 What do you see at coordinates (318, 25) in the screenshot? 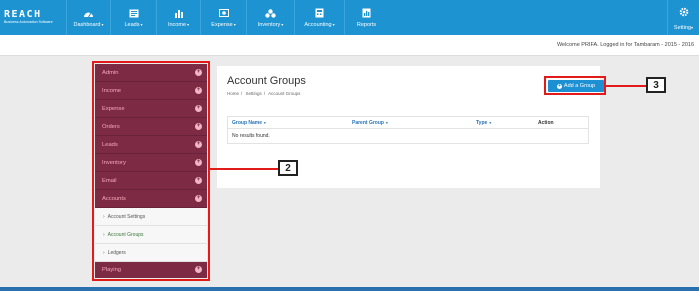
I see `nav-accounting-label: Accounting` at bounding box center [318, 25].